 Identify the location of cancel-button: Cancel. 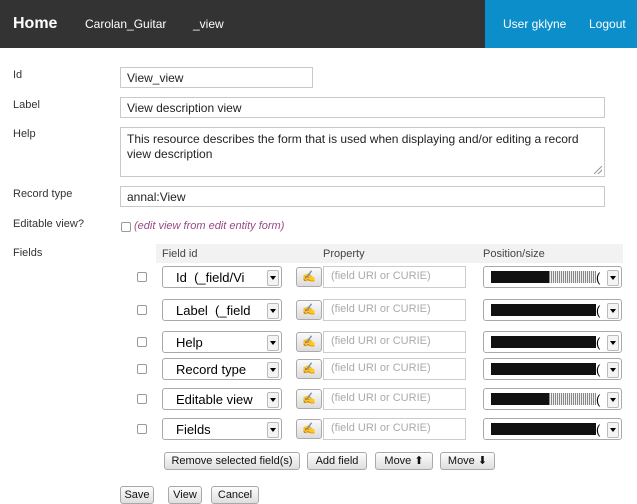
(235, 495).